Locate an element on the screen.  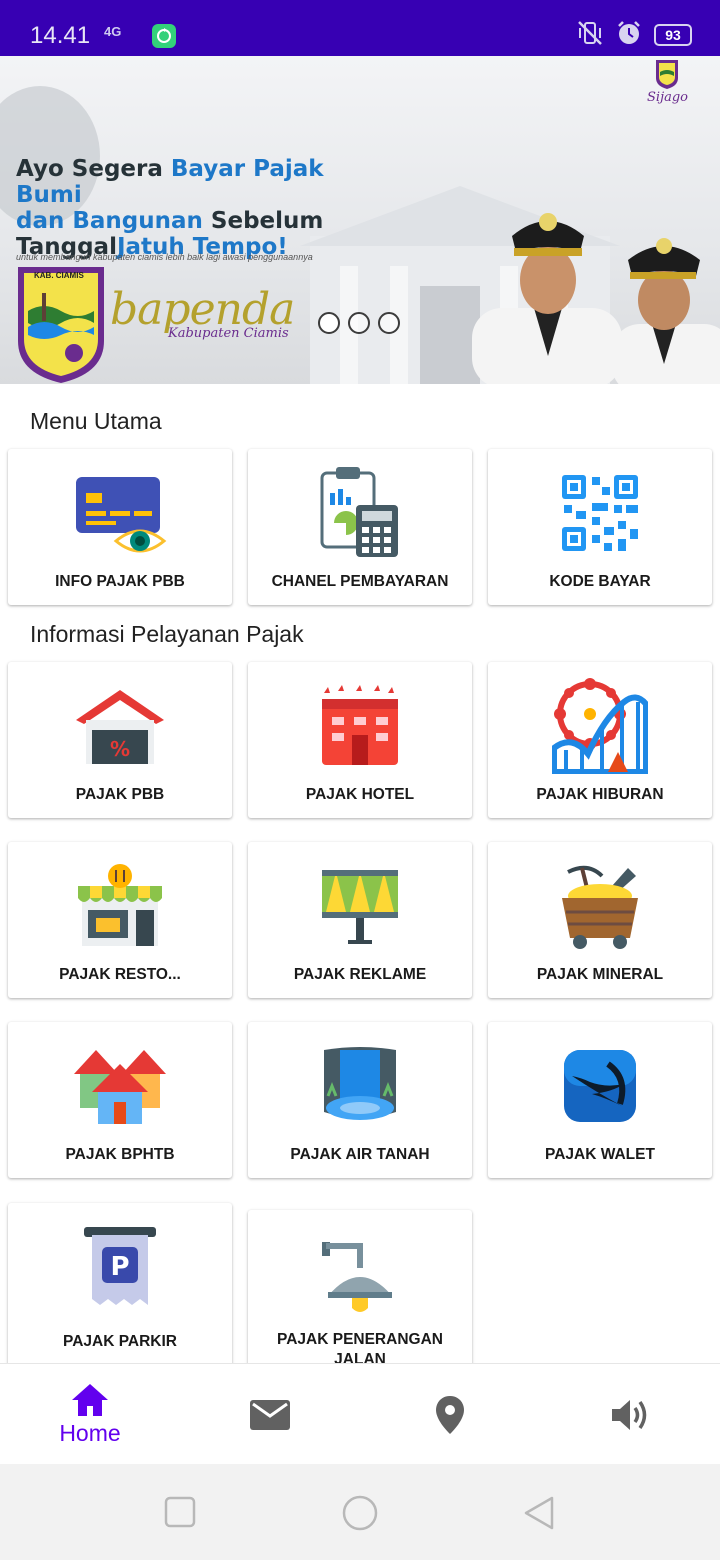
battery-indicator: 93 is located at coordinates (673, 35).